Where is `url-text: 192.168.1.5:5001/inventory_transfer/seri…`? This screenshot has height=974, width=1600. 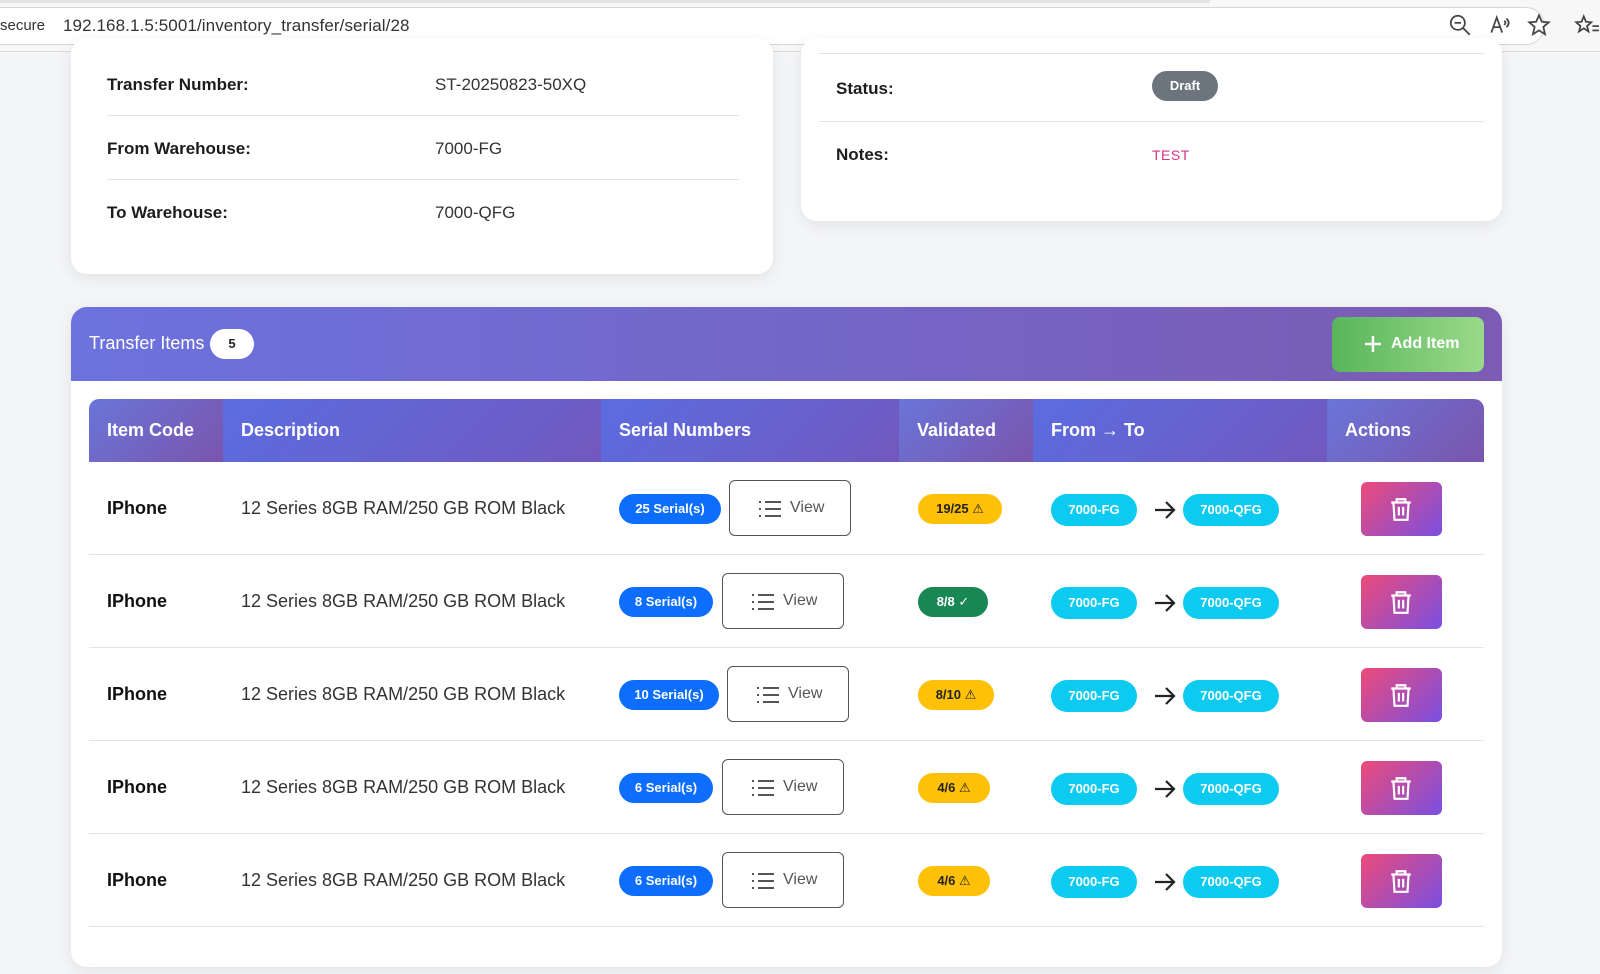
url-text: 192.168.1.5:5001/inventory_transfer/seri… is located at coordinates (236, 26).